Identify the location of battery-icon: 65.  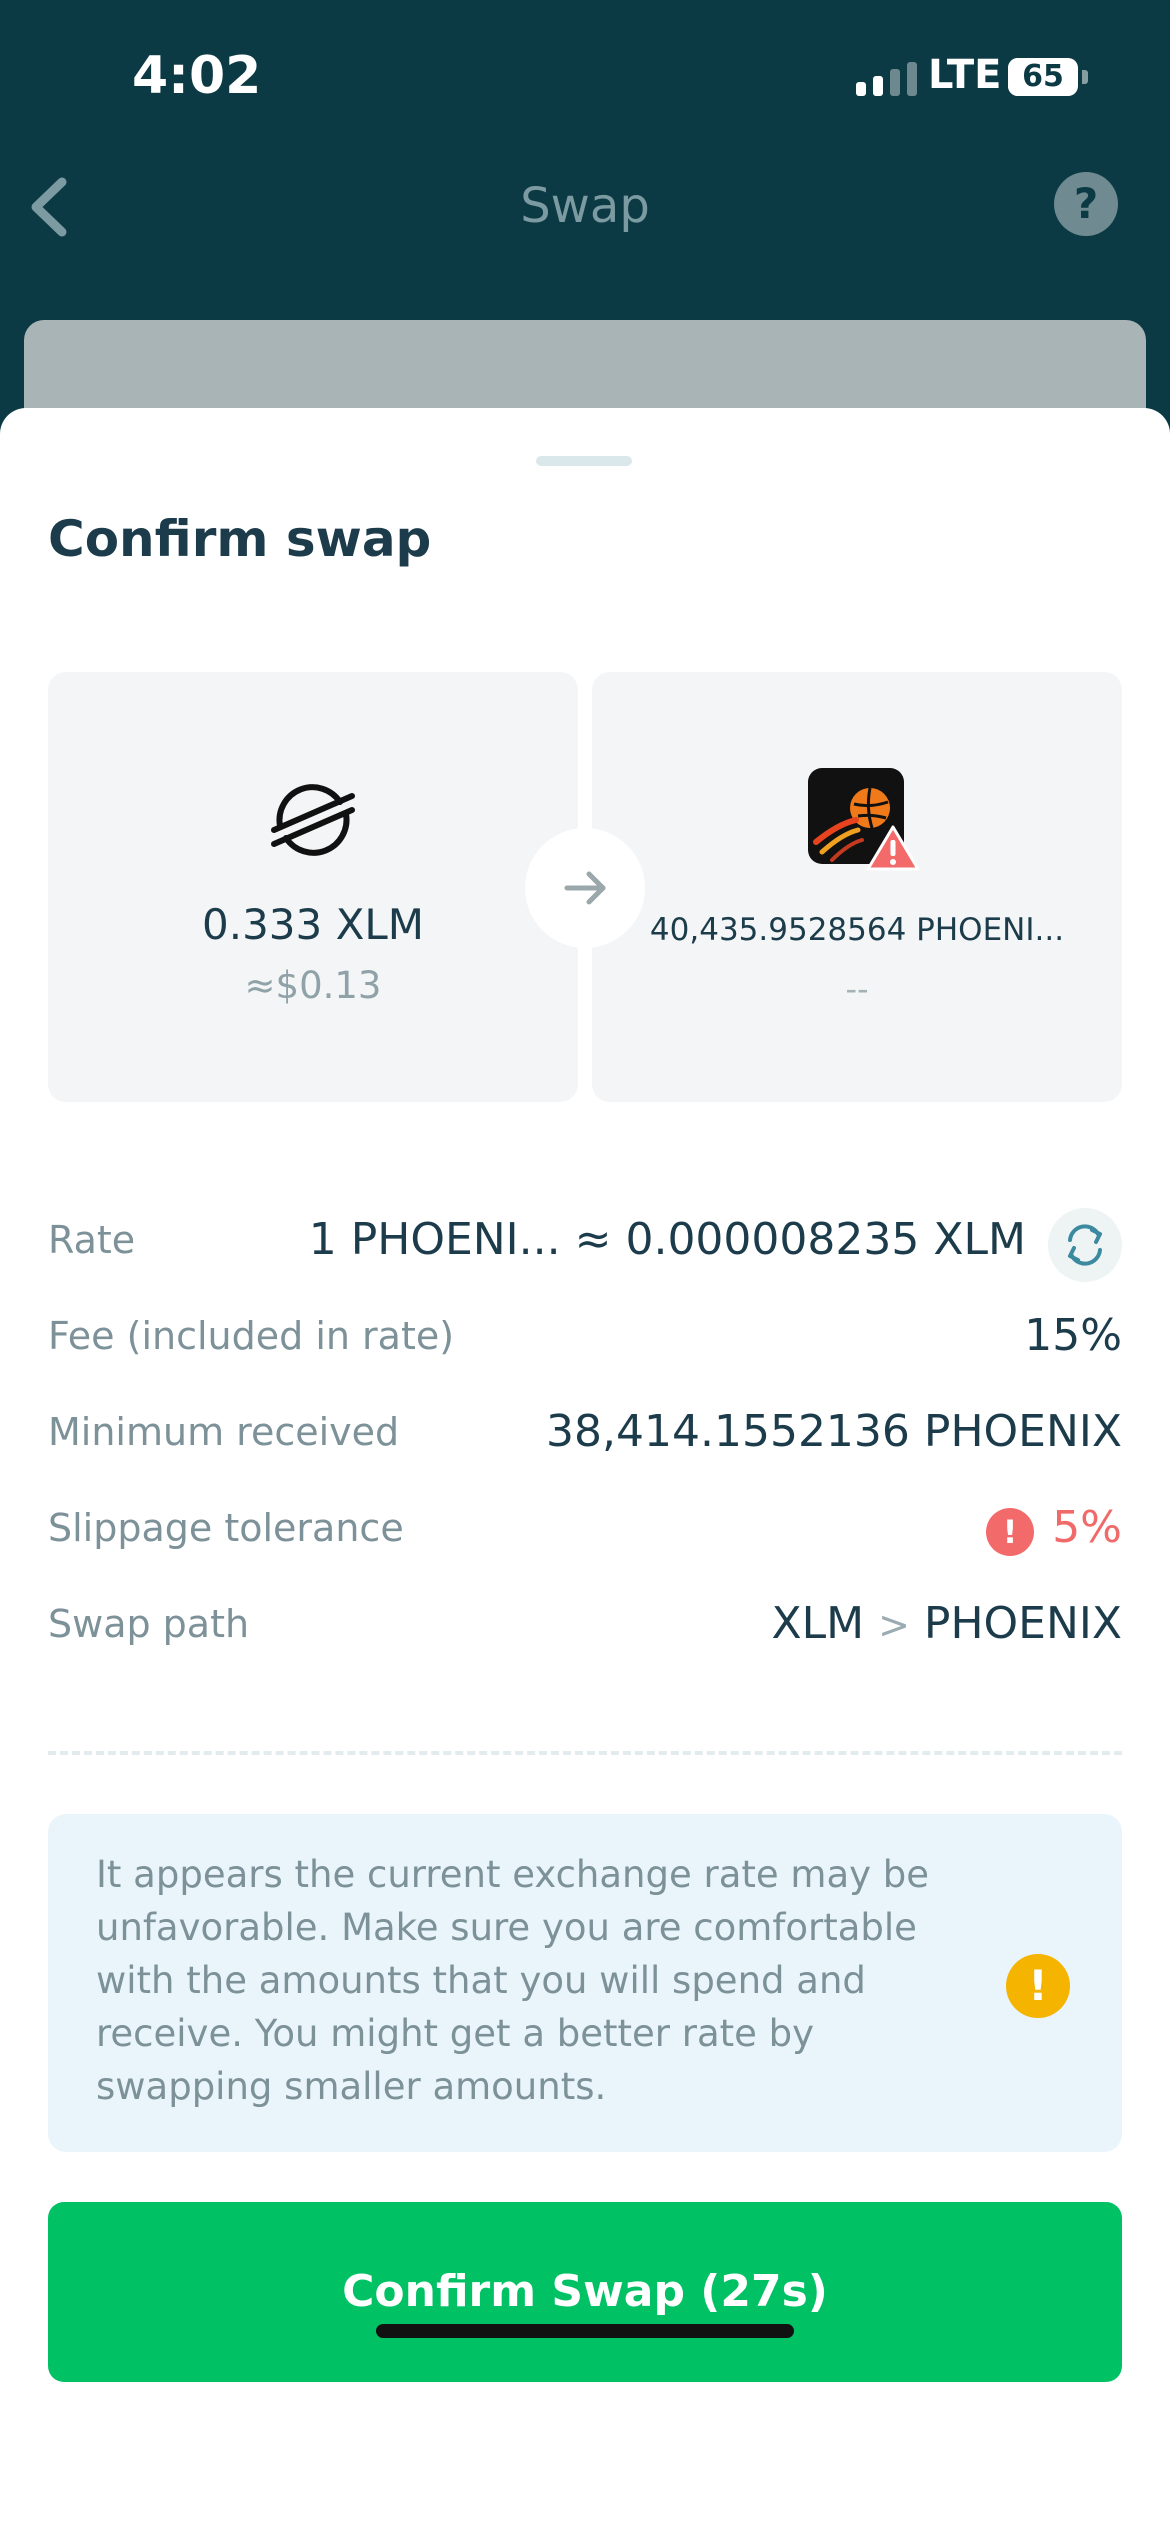
(1043, 77).